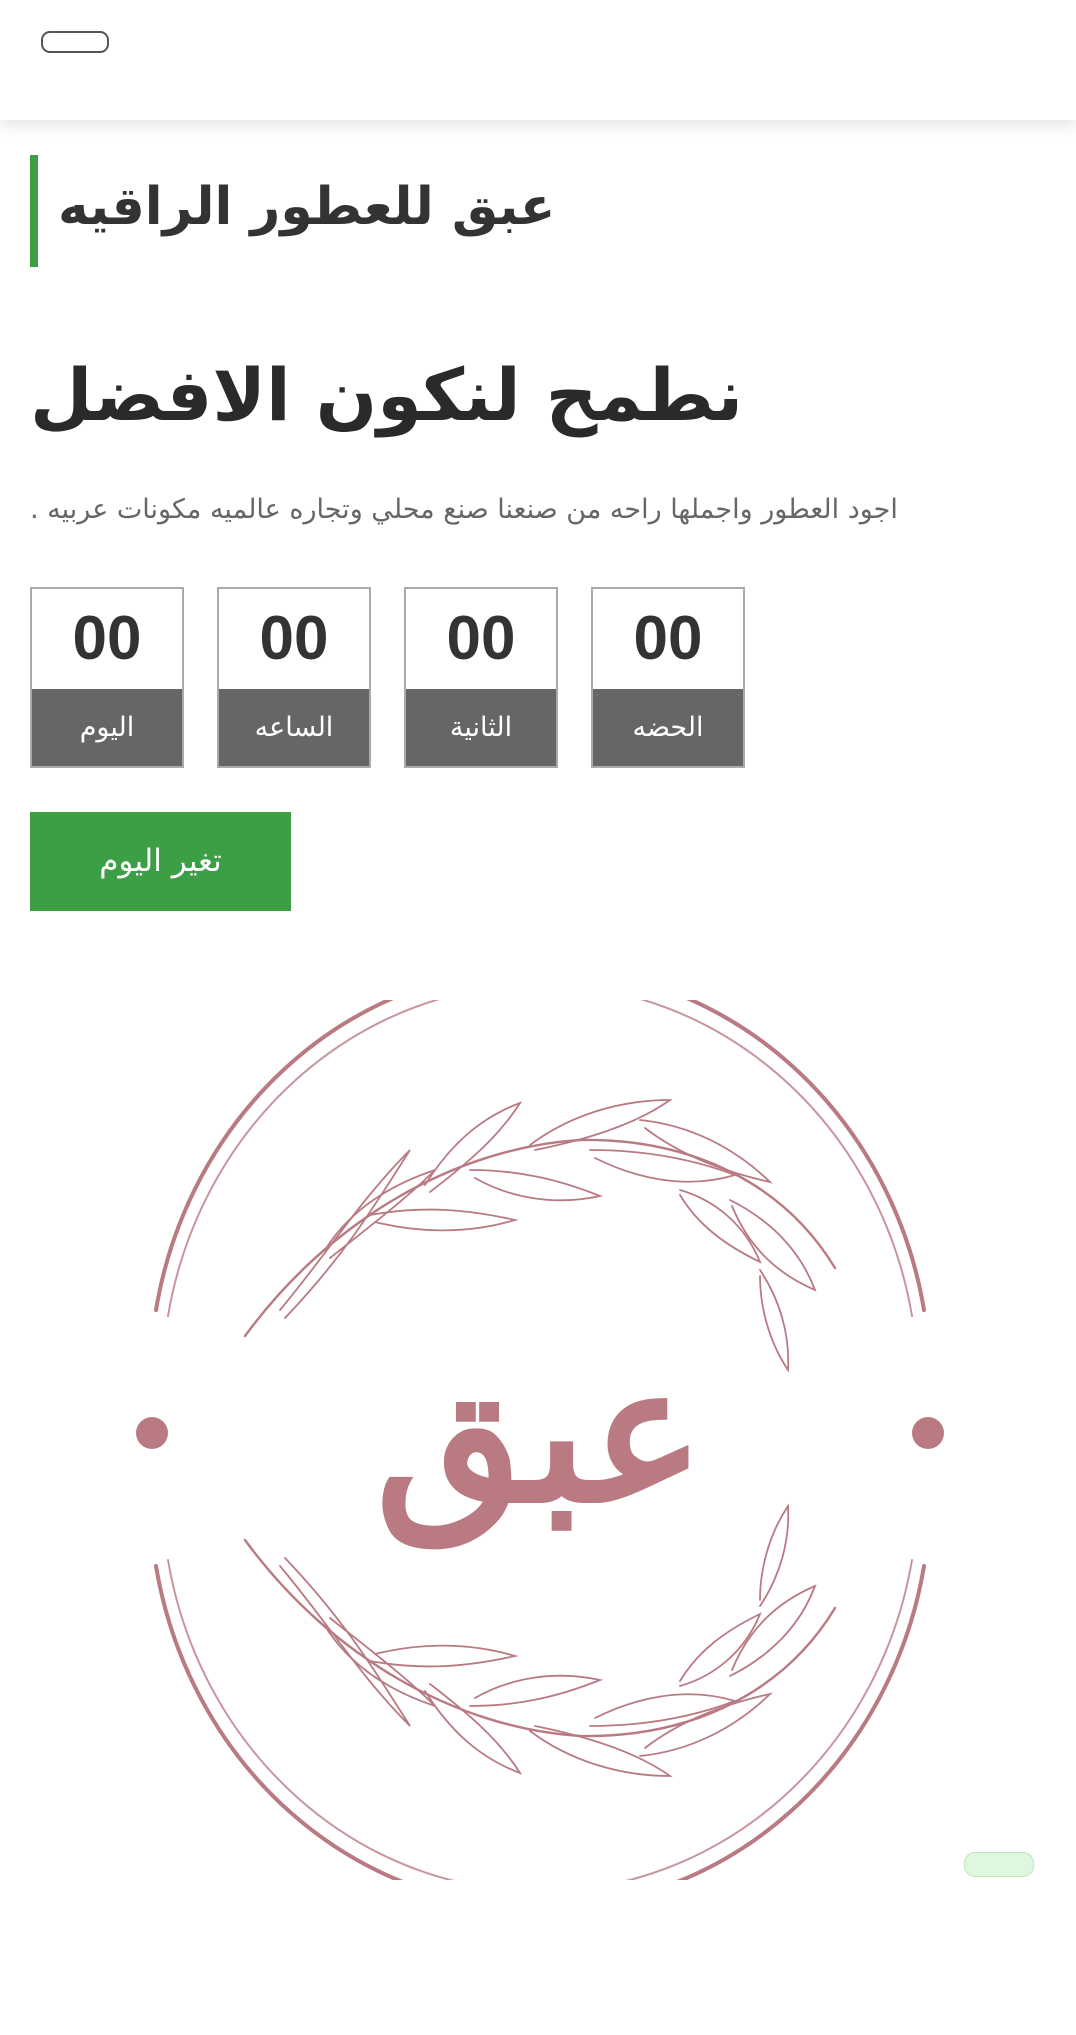 Image resolution: width=1076 pixels, height=2035 pixels. I want to click on countdown-moment-value: 00, so click(668, 638).